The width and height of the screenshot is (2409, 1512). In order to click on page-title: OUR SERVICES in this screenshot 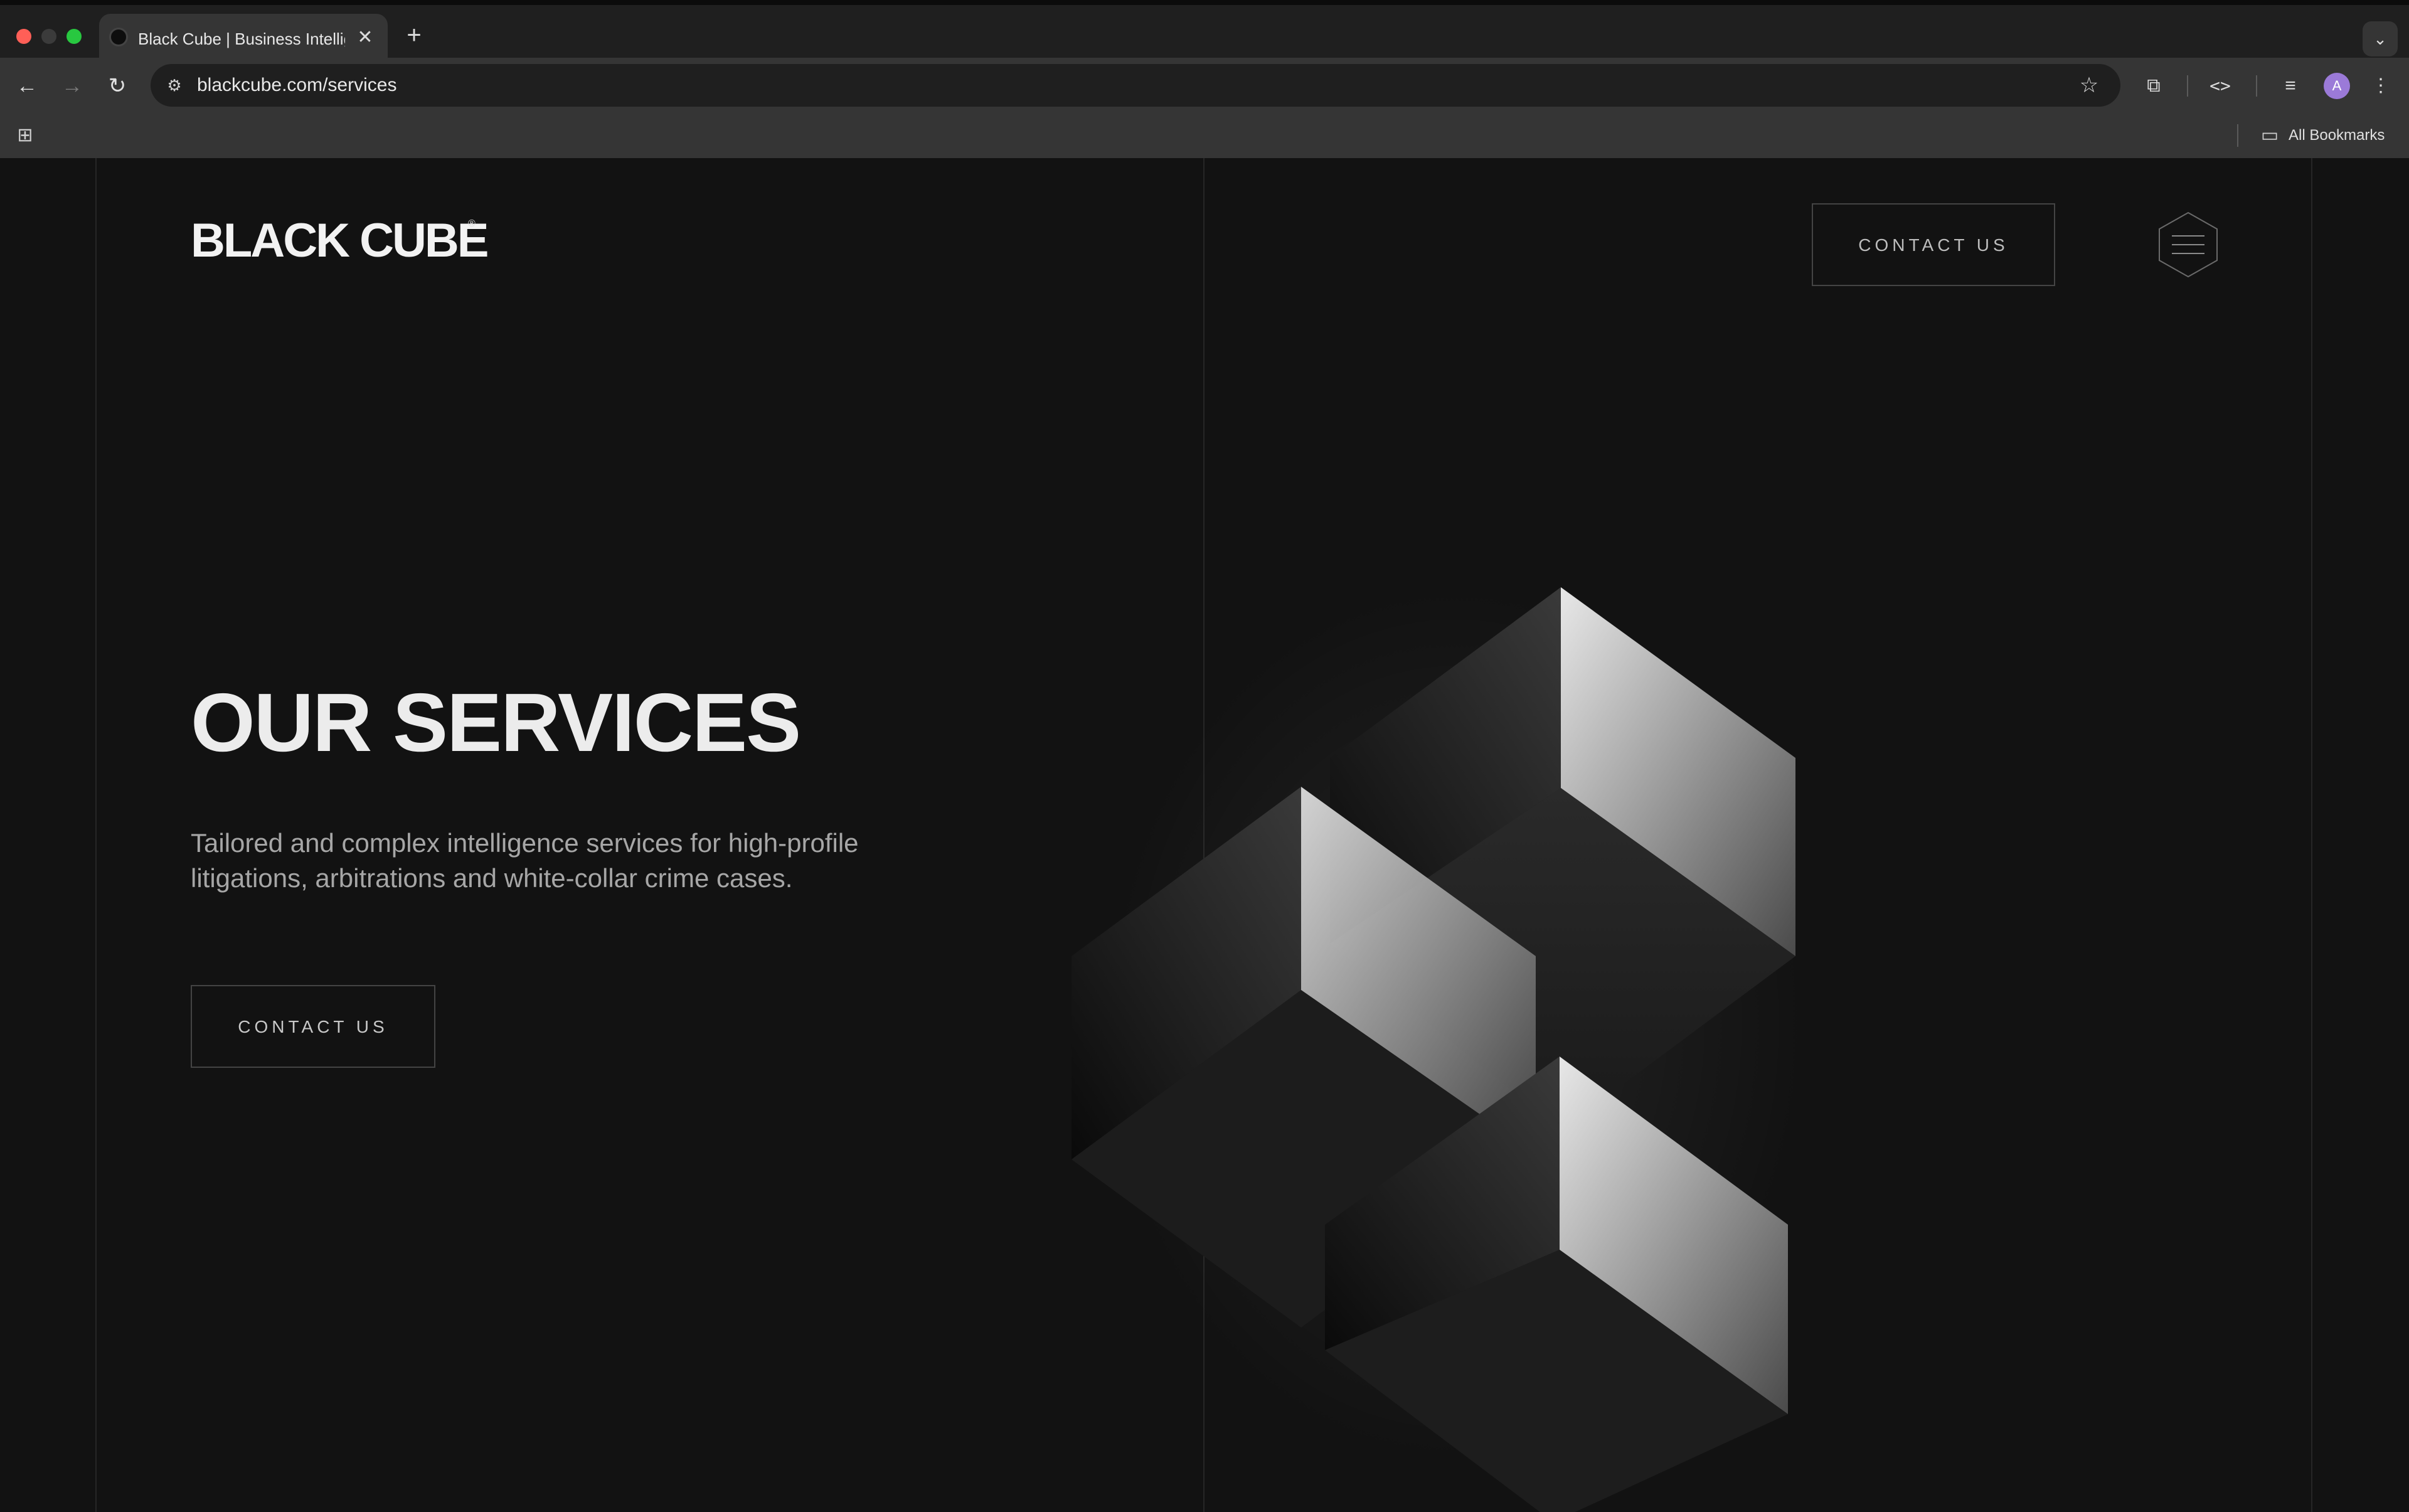, I will do `click(496, 722)`.